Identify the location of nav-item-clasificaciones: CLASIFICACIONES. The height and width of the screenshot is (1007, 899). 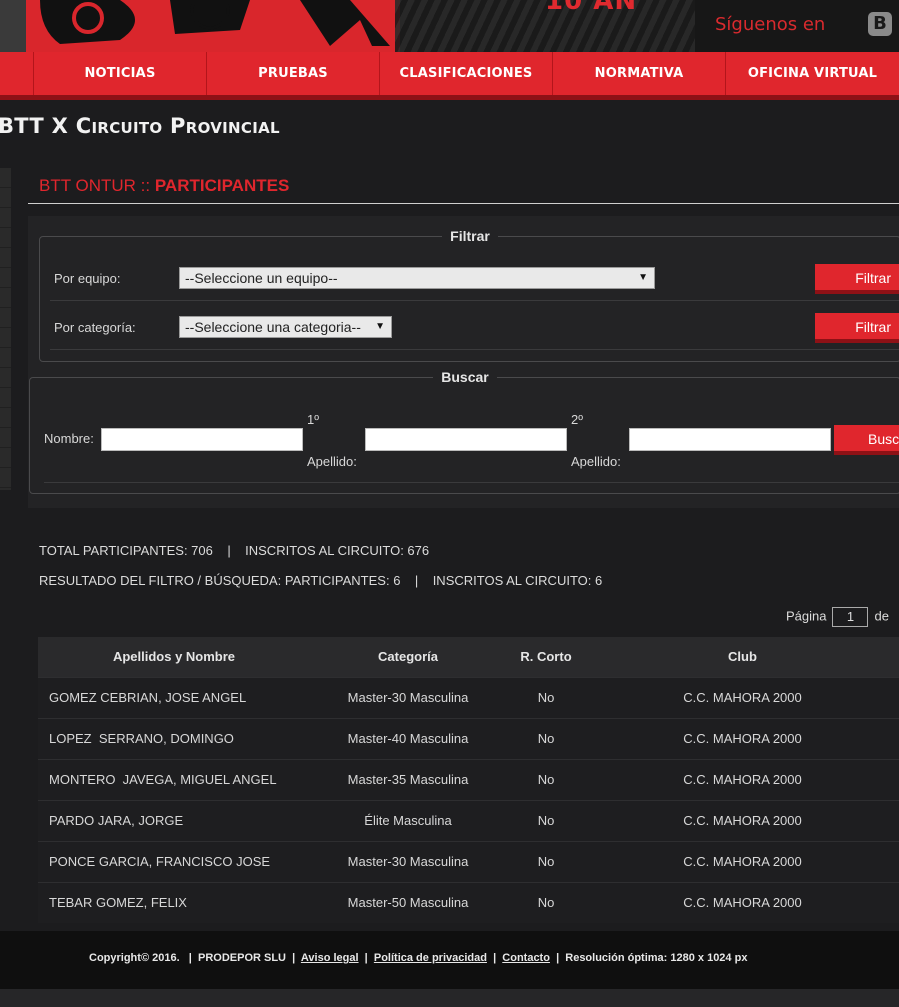
(466, 73).